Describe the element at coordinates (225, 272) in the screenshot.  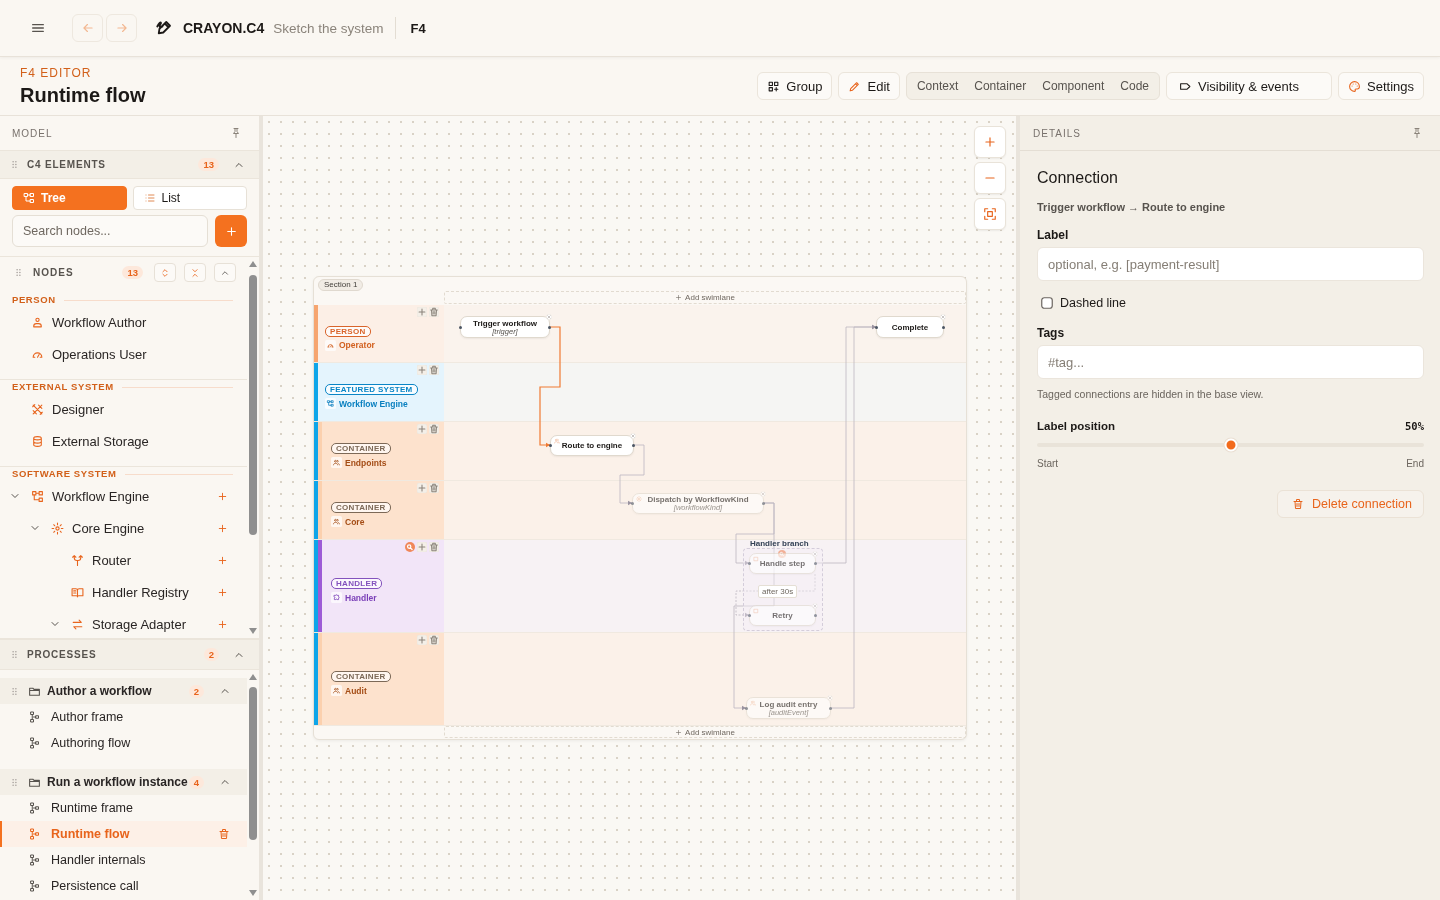
I see `collapse-section-button` at that location.